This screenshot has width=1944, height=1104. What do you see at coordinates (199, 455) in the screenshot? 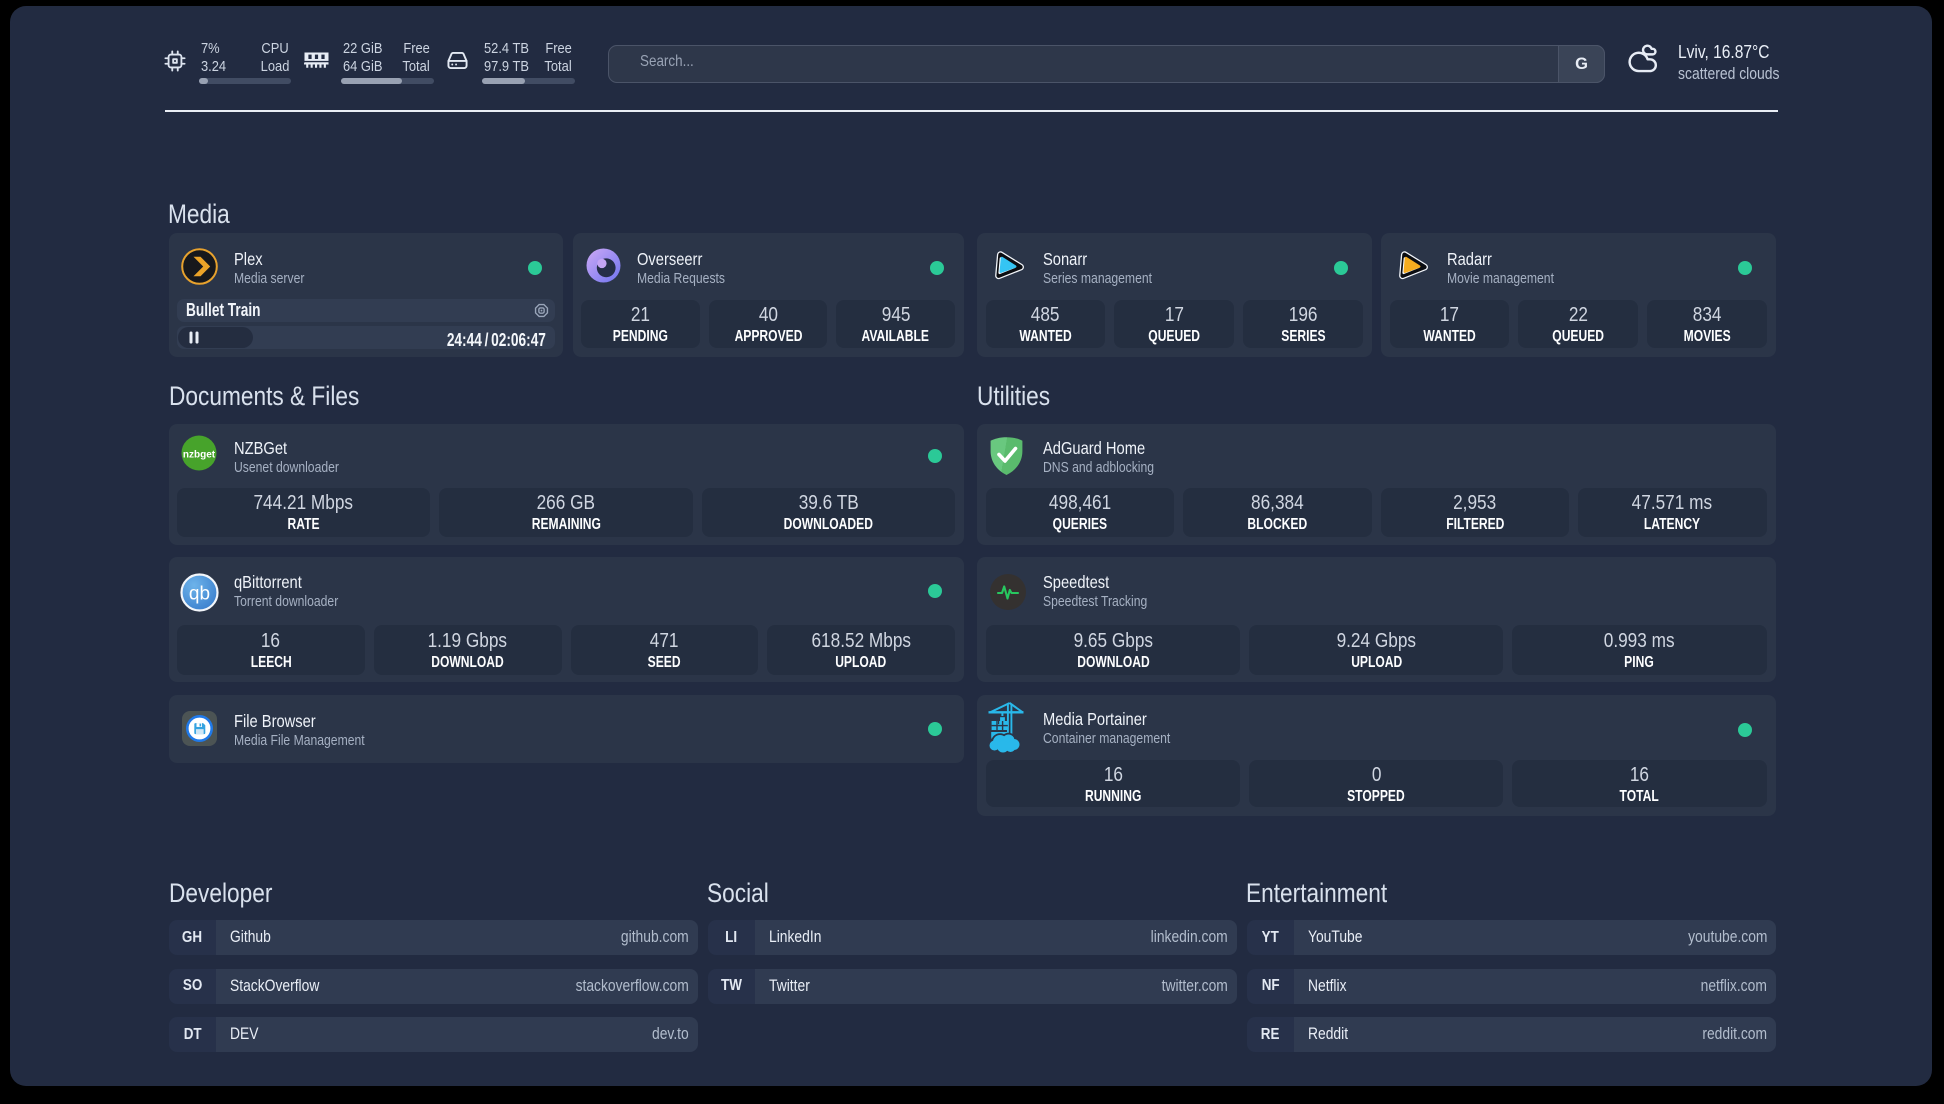
I see `svg-text: nzbget` at bounding box center [199, 455].